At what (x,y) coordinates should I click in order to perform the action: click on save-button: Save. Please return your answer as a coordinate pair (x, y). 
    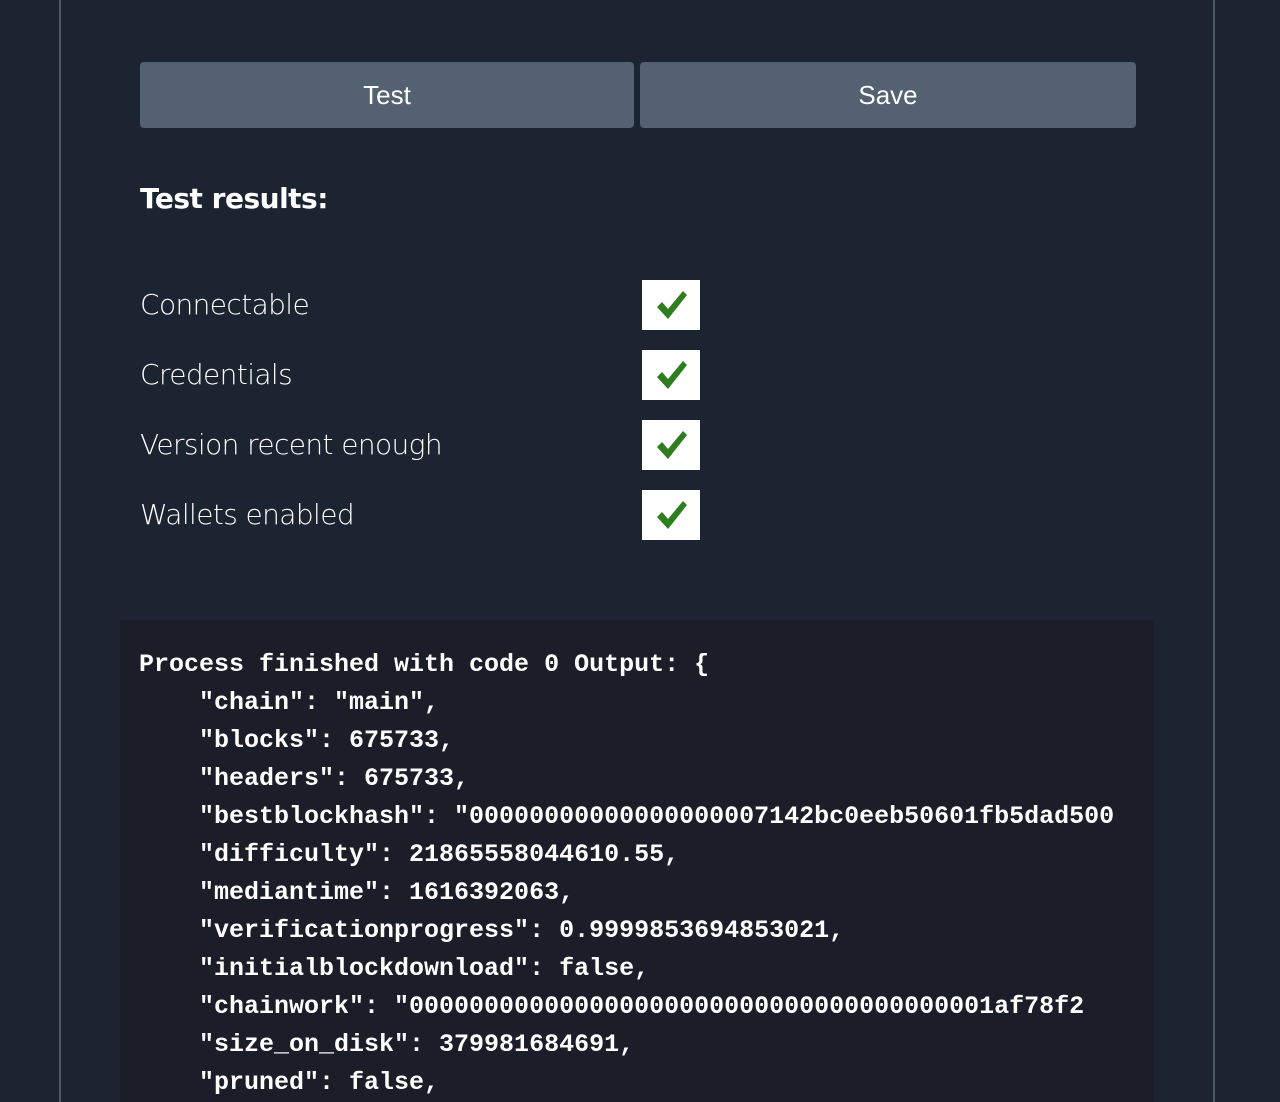
    Looking at the image, I should click on (888, 95).